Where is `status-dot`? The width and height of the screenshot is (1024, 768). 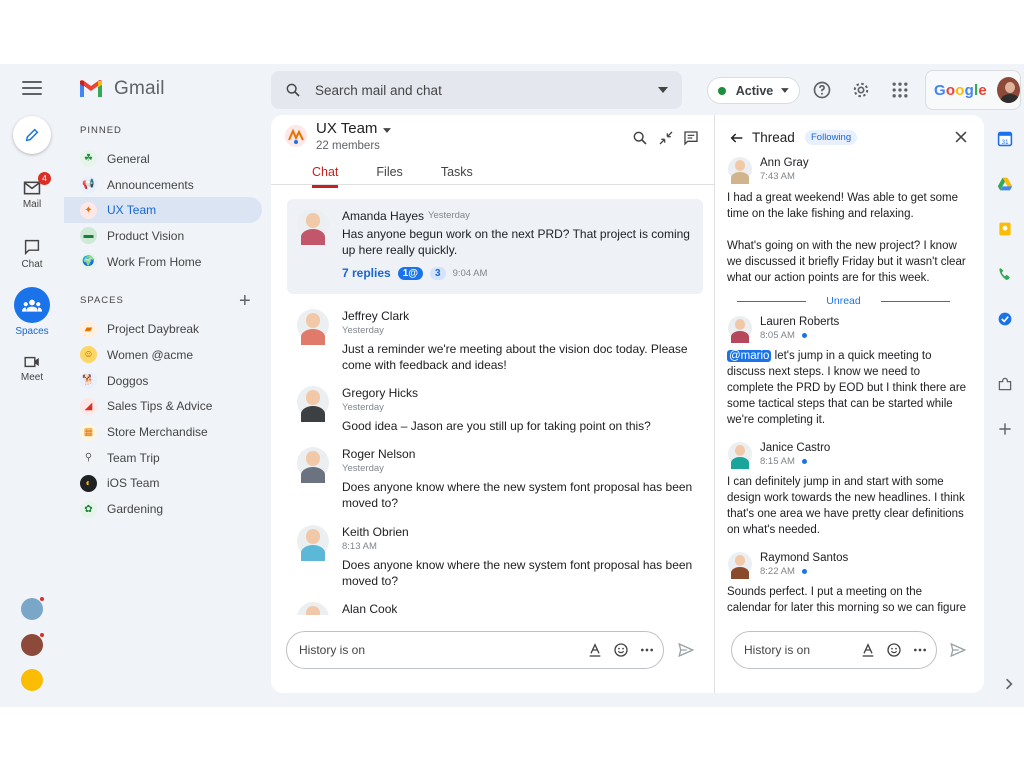 status-dot is located at coordinates (722, 90).